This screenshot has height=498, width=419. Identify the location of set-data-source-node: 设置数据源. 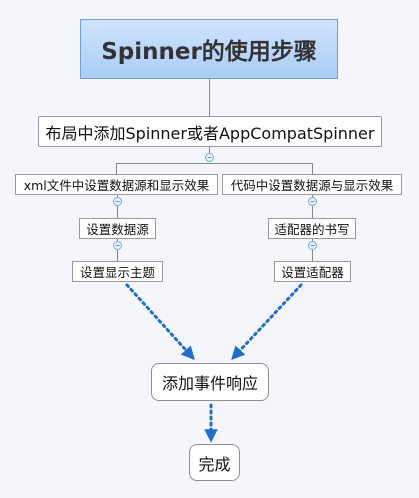
(117, 228).